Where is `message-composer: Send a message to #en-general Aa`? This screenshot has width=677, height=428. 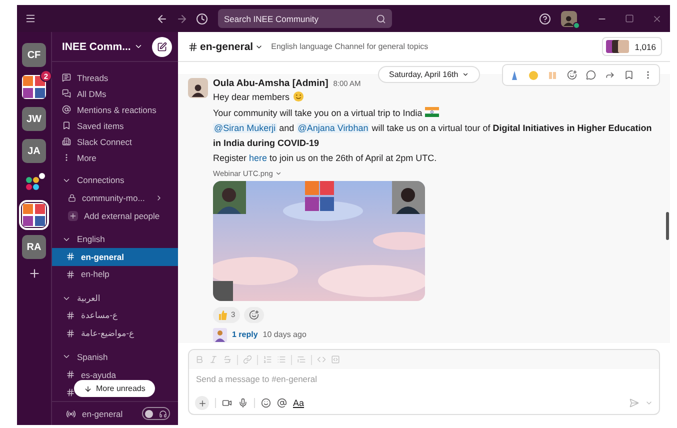 message-composer: Send a message to #en-general Aa is located at coordinates (424, 382).